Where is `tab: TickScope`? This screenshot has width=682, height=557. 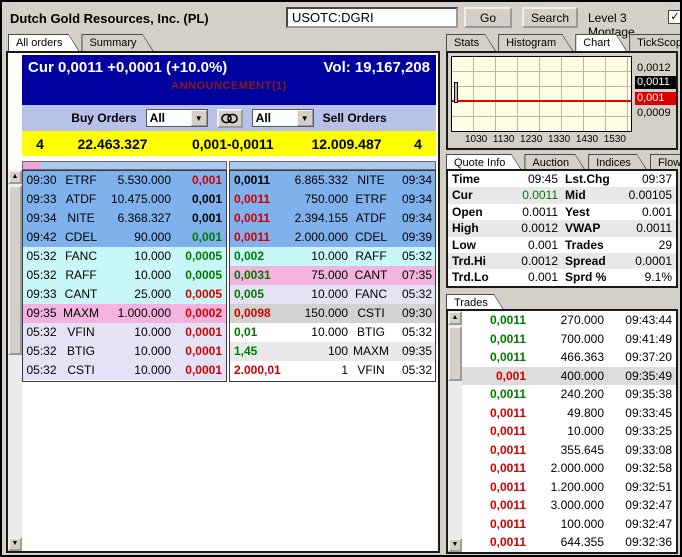
tab: TickScope is located at coordinates (655, 42).